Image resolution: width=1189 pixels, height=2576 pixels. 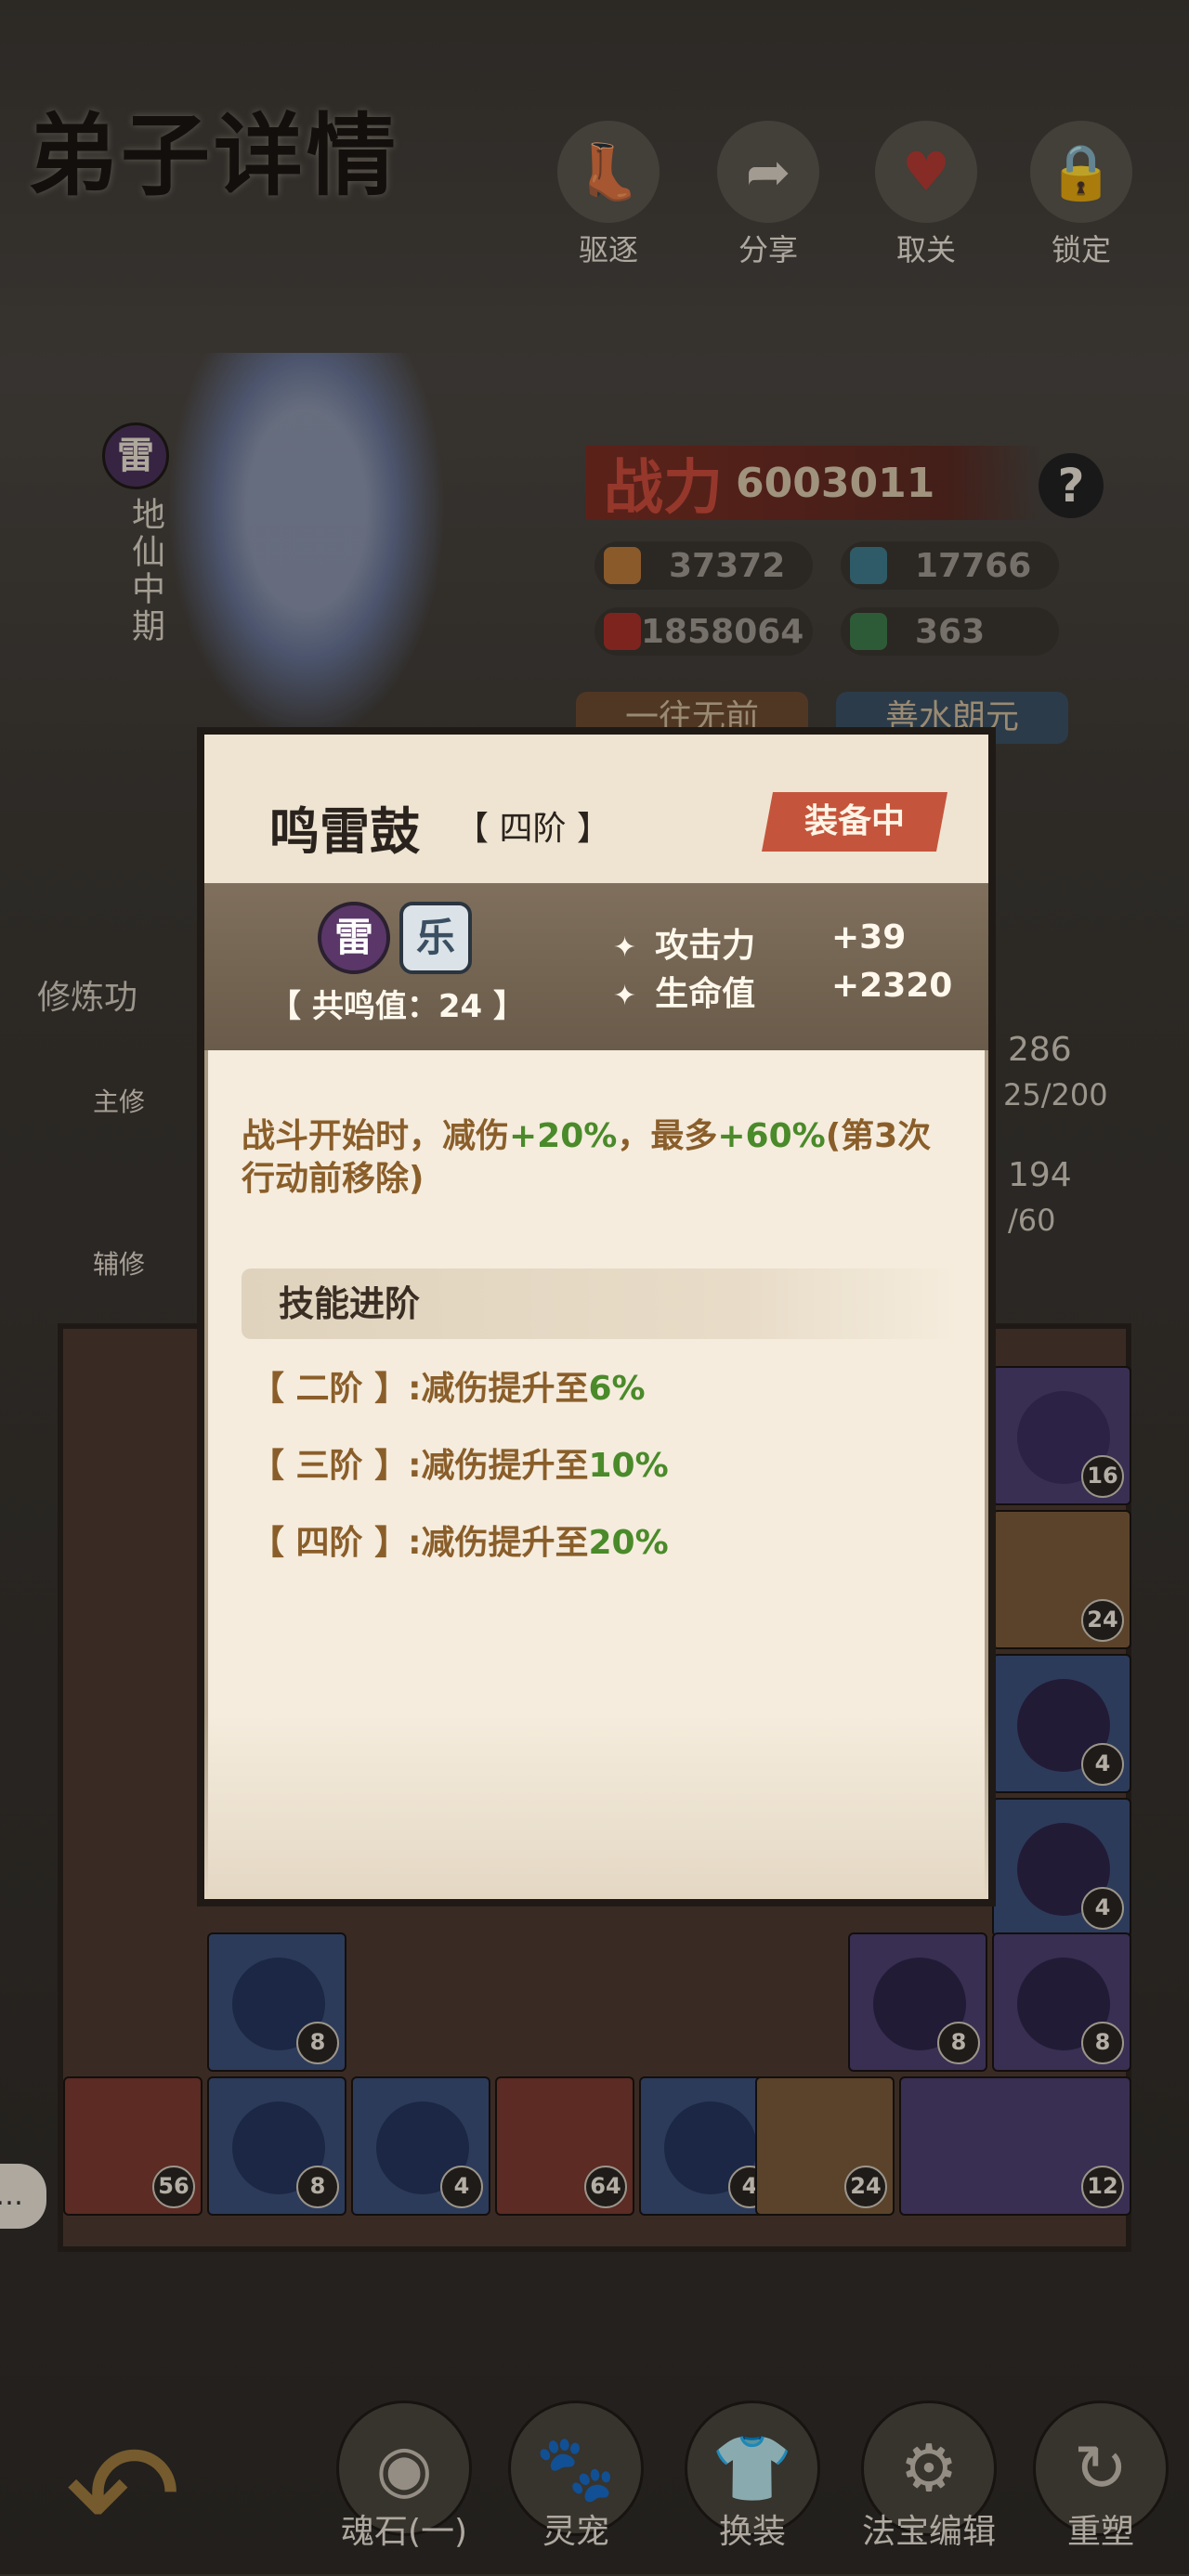 I want to click on desc-text: 战斗开始时，减伤, so click(x=376, y=1136).